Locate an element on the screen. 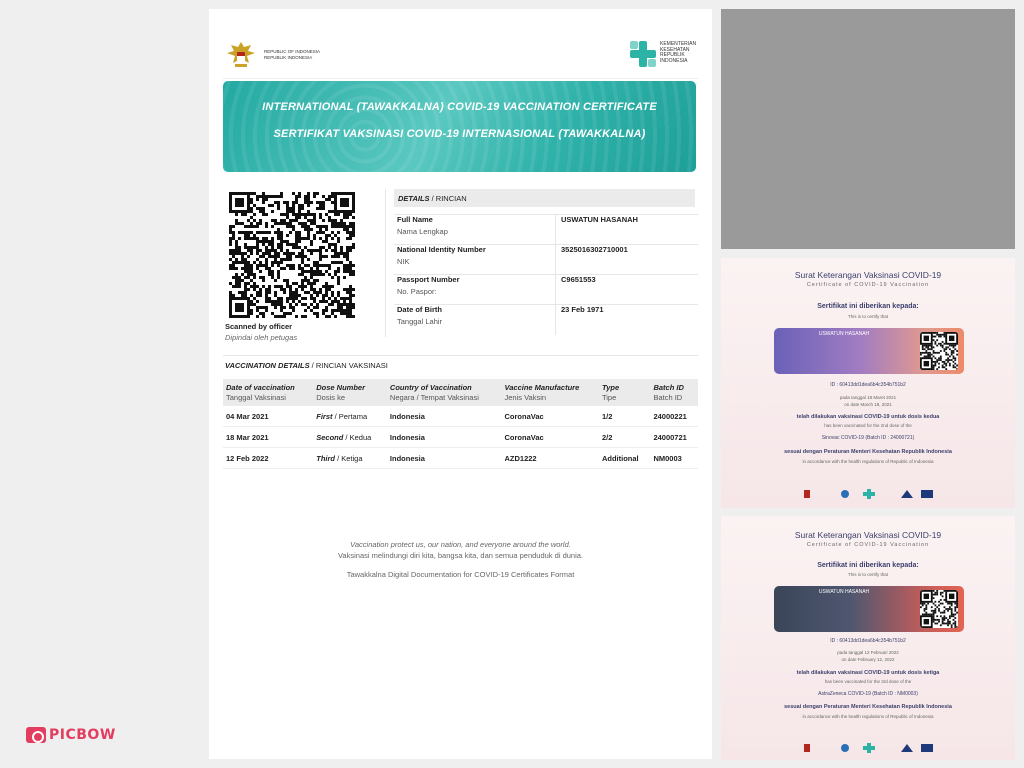  cert-date-id: pada tanggal 18 Maret 2021 is located at coordinates (868, 397).